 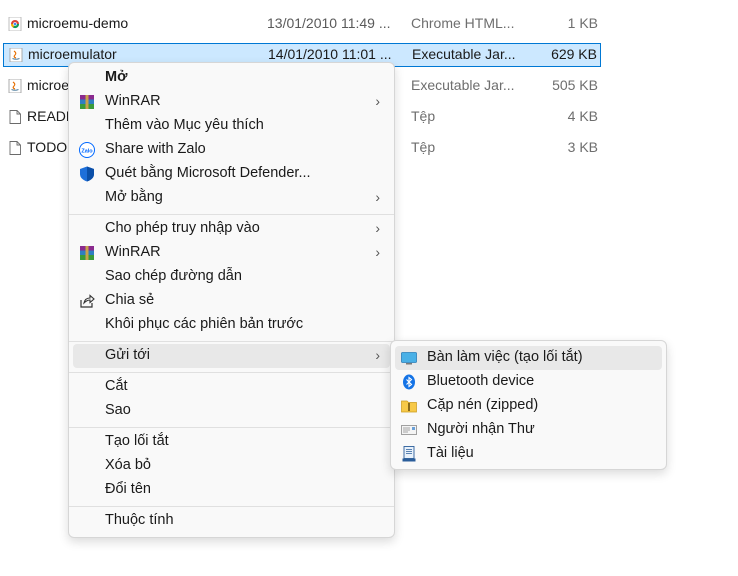 I want to click on submenu-label: Bluetooth device, so click(x=481, y=381).